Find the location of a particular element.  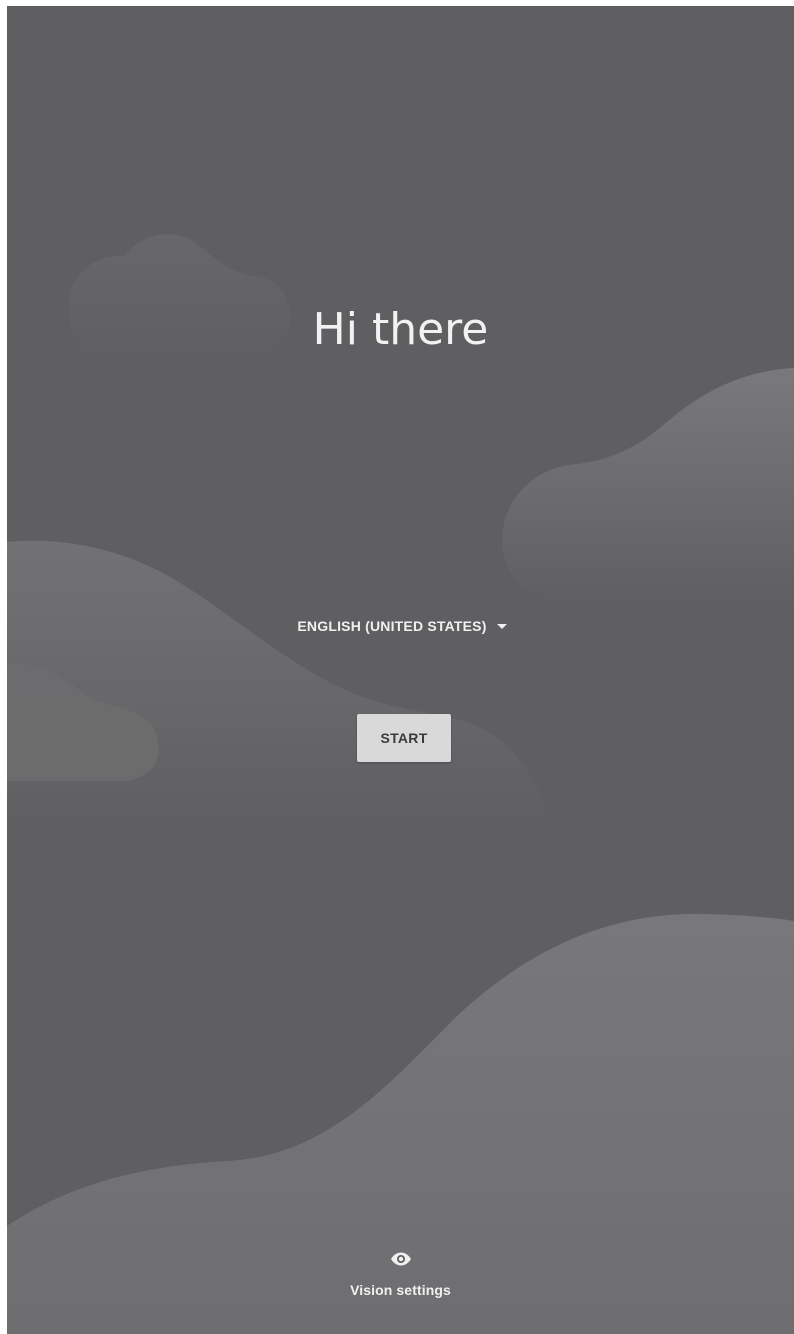

start-button: START is located at coordinates (404, 738).